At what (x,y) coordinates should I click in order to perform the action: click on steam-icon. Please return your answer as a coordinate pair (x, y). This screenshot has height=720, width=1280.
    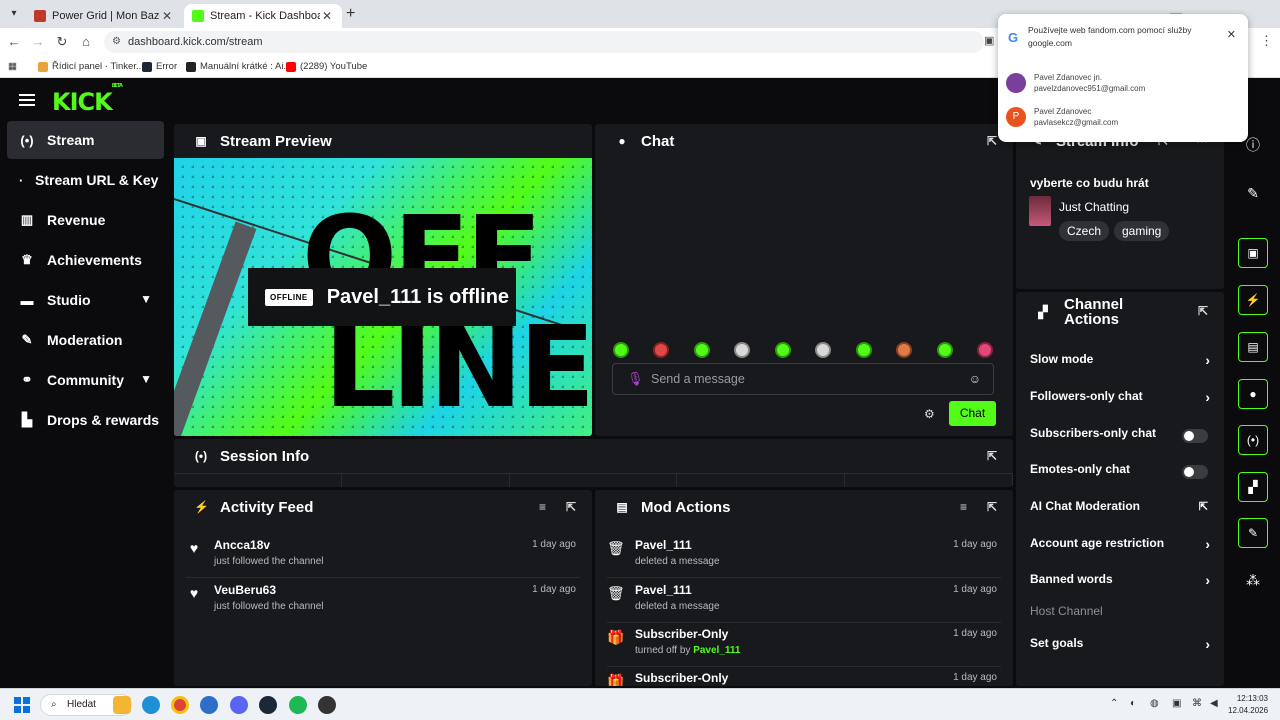
    Looking at the image, I should click on (268, 705).